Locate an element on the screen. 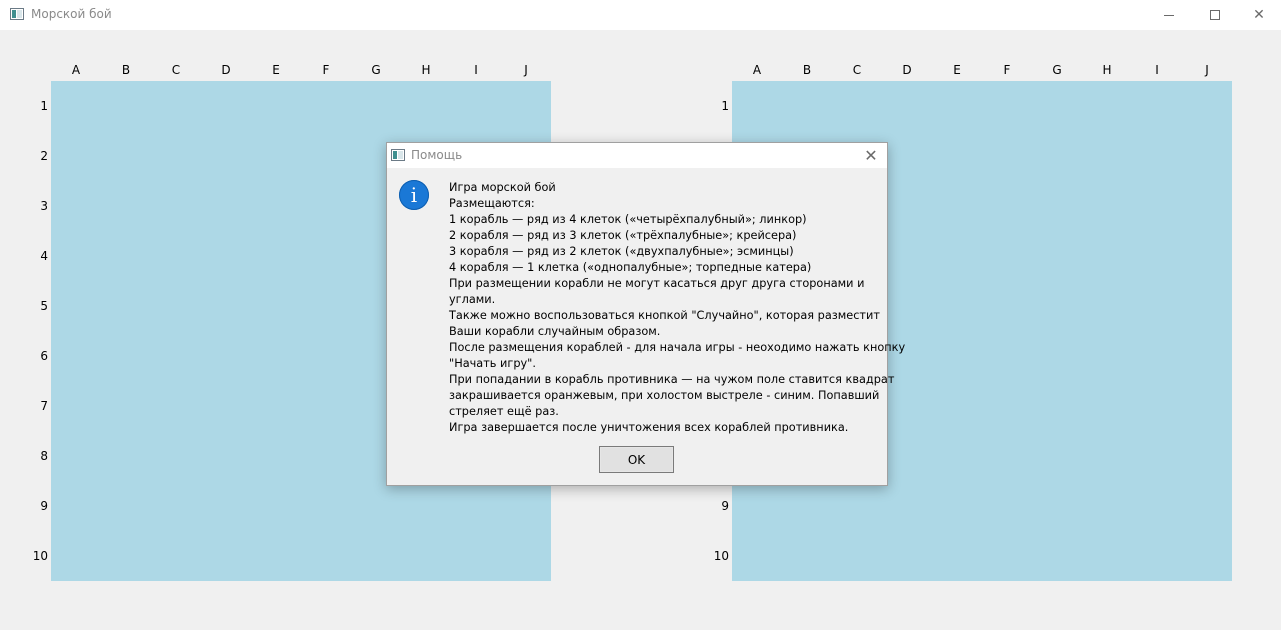 Image resolution: width=1281 pixels, height=630 pixels. minimize-icon is located at coordinates (1169, 15).